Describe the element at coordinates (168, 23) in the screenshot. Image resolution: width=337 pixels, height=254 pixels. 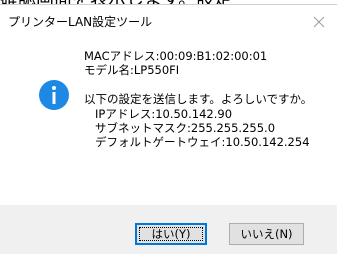
I see `title-bar: プリンターLAN設定ツール` at that location.